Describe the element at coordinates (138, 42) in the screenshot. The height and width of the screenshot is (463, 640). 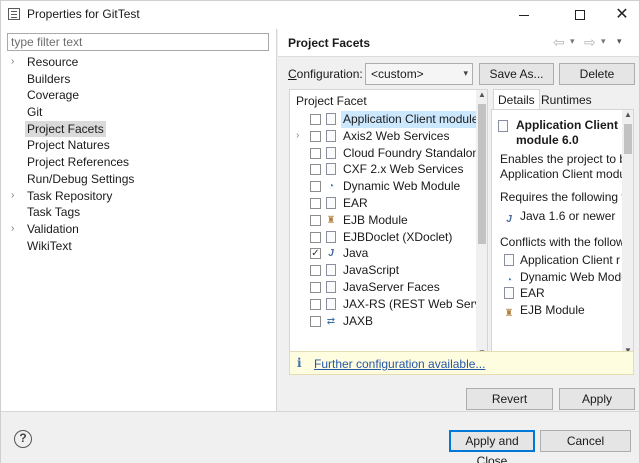
I see `filter-input` at that location.